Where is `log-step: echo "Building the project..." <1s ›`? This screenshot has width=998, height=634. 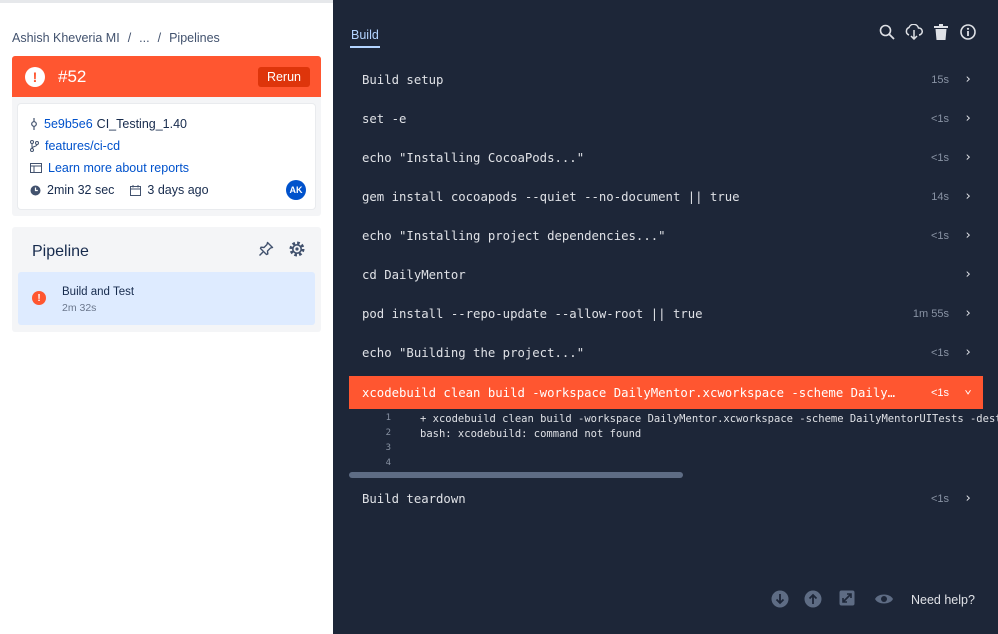 log-step: echo "Building the project..." <1s › is located at coordinates (666, 352).